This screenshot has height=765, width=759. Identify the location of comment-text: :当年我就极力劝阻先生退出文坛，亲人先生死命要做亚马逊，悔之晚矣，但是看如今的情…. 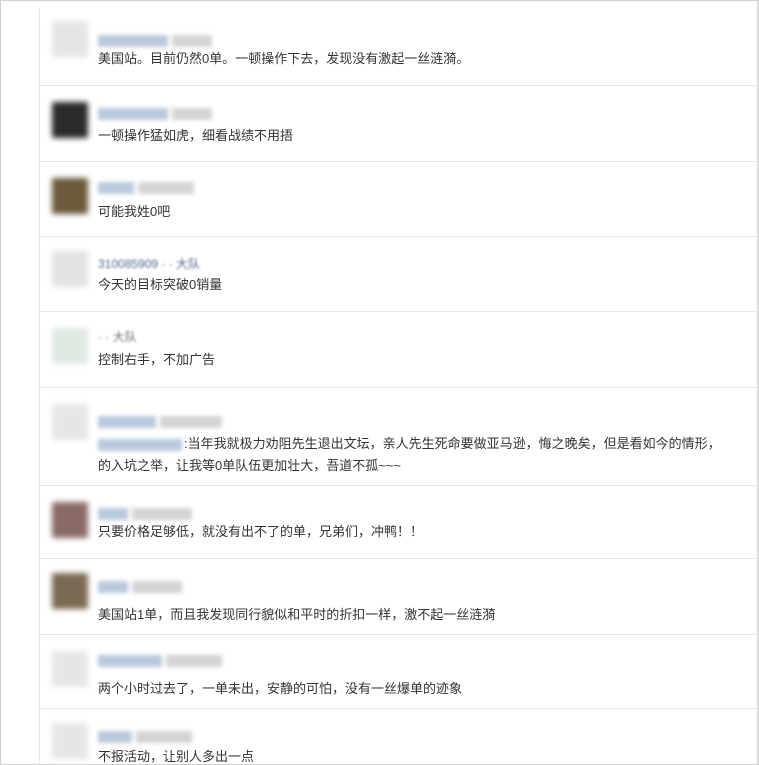
(425, 444).